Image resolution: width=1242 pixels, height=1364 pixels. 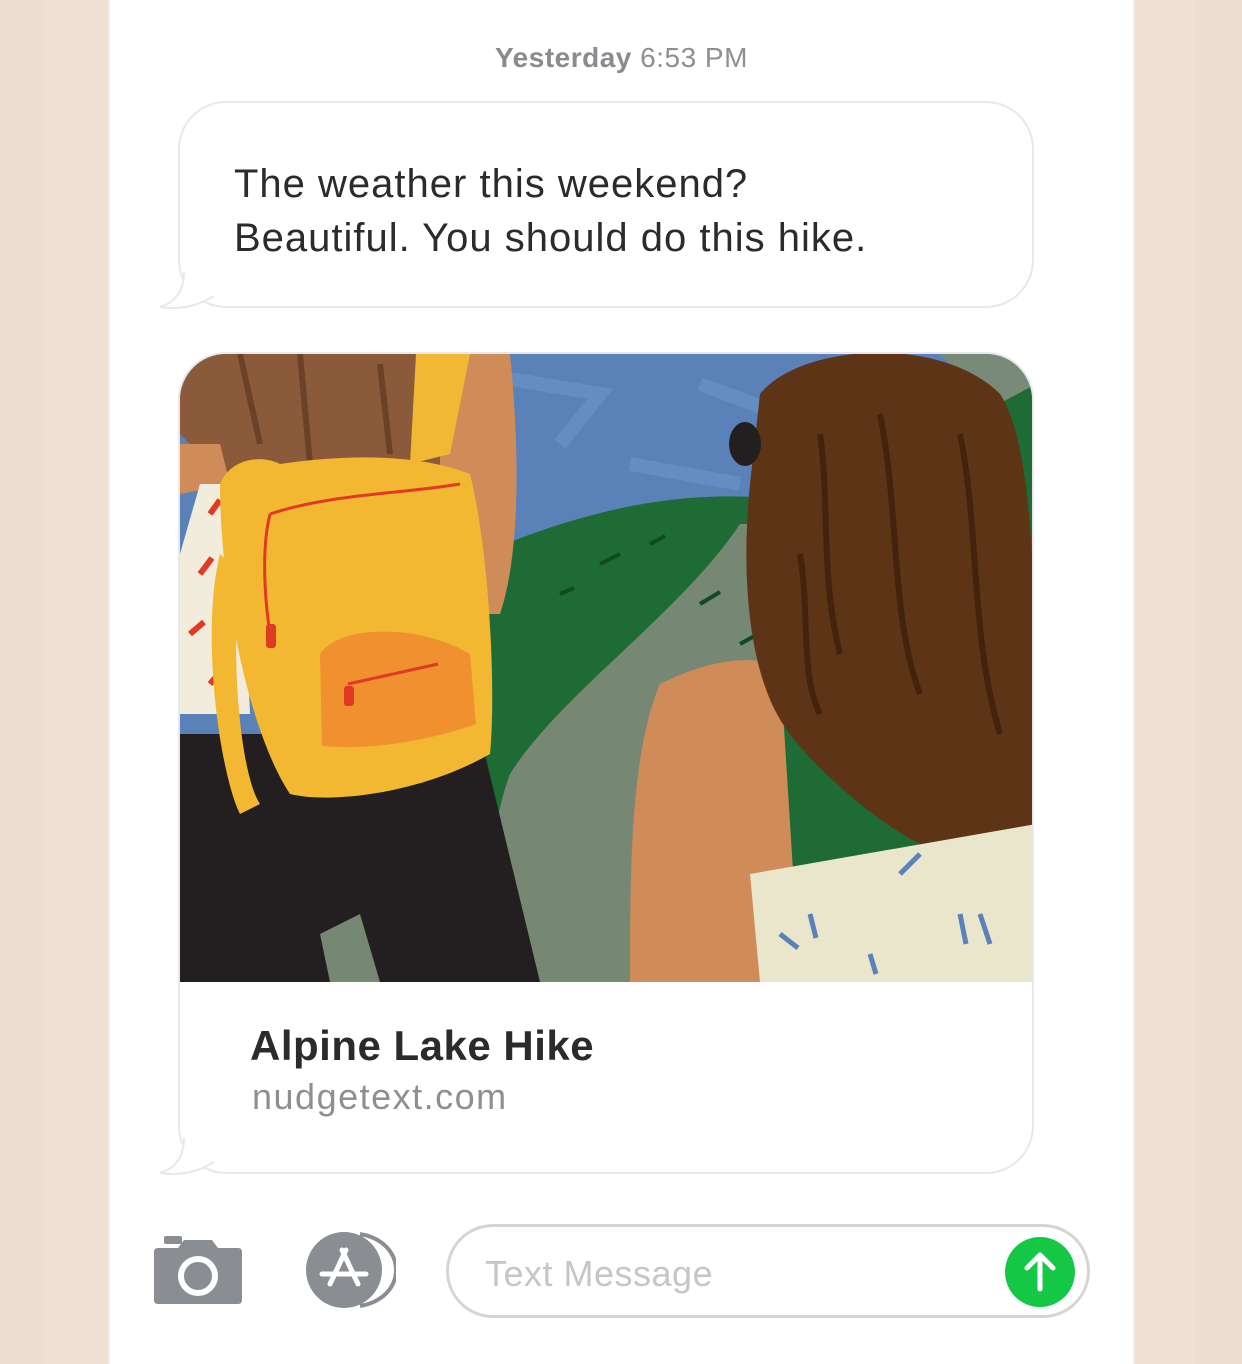 I want to click on timestamp-day: Yesterday, so click(x=563, y=57).